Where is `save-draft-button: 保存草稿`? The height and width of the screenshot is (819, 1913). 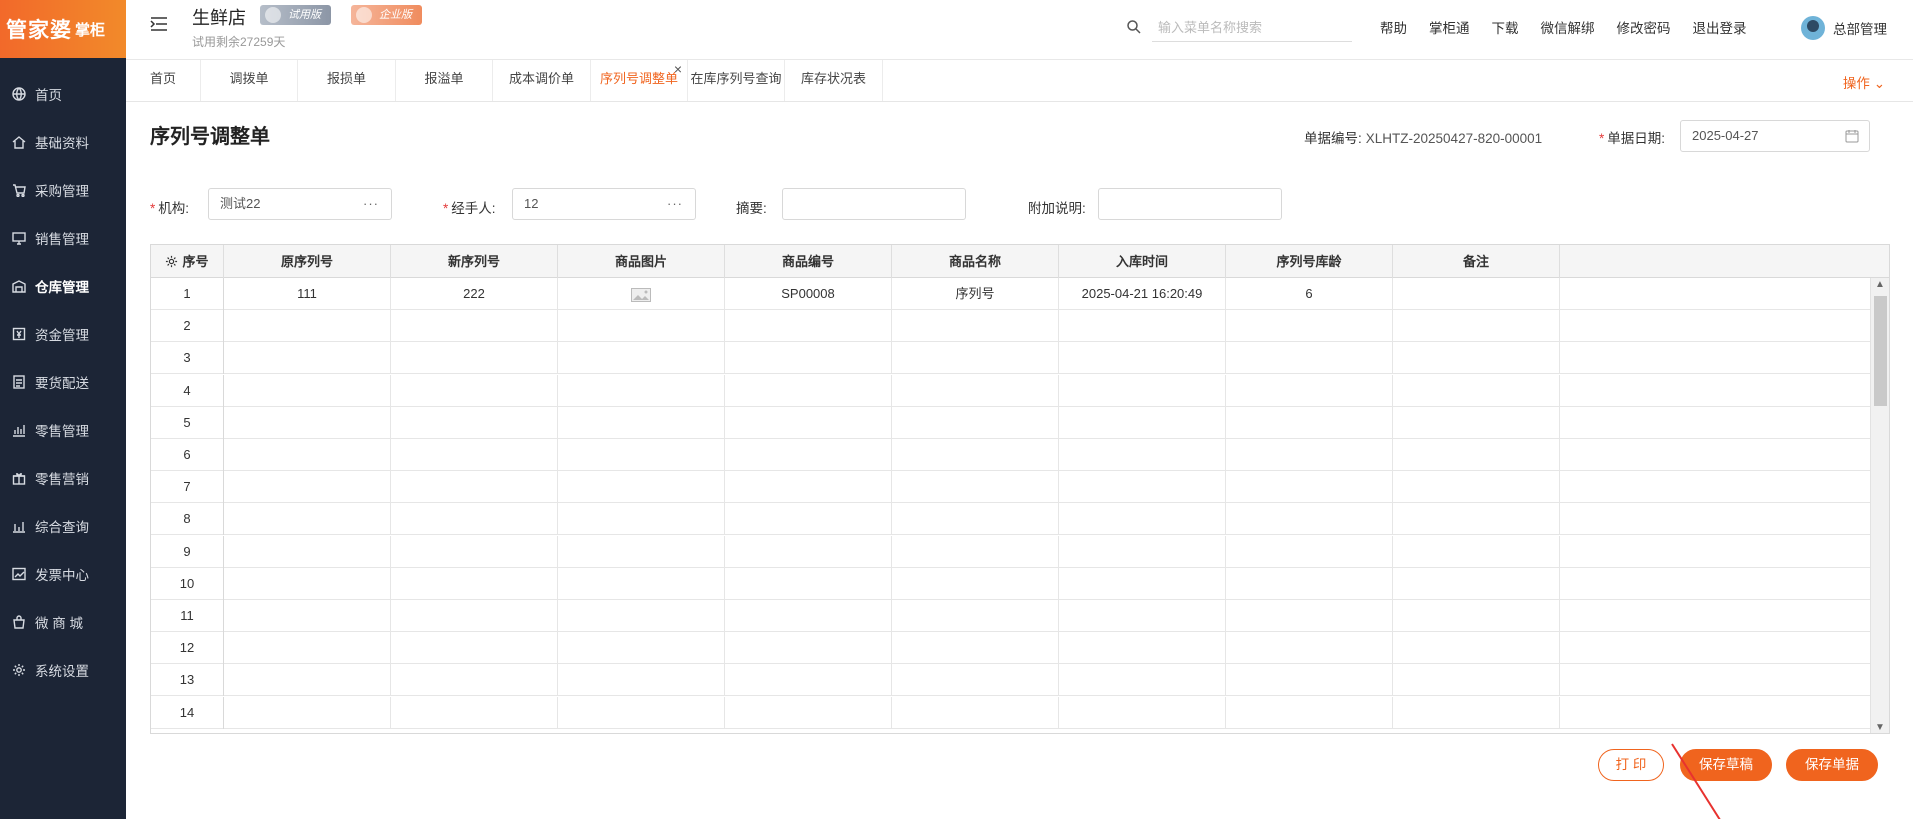 save-draft-button: 保存草稿 is located at coordinates (1726, 765).